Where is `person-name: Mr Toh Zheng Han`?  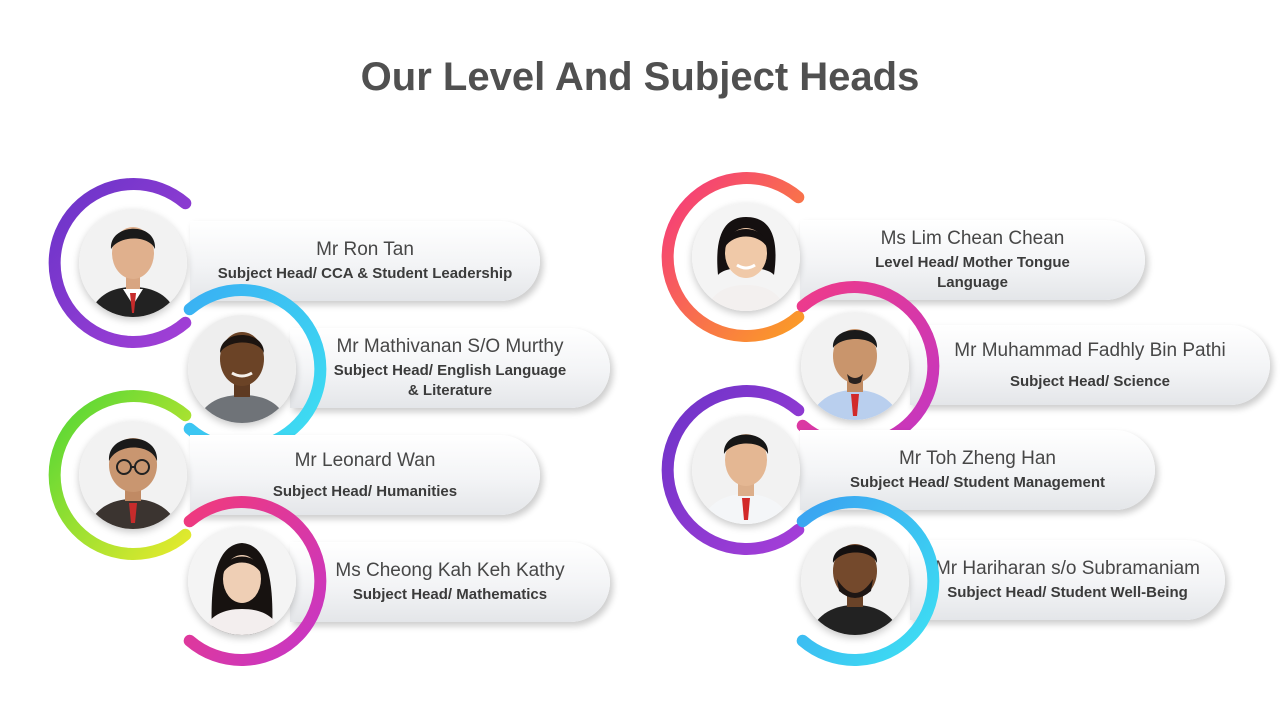
person-name: Mr Toh Zheng Han is located at coordinates (977, 458).